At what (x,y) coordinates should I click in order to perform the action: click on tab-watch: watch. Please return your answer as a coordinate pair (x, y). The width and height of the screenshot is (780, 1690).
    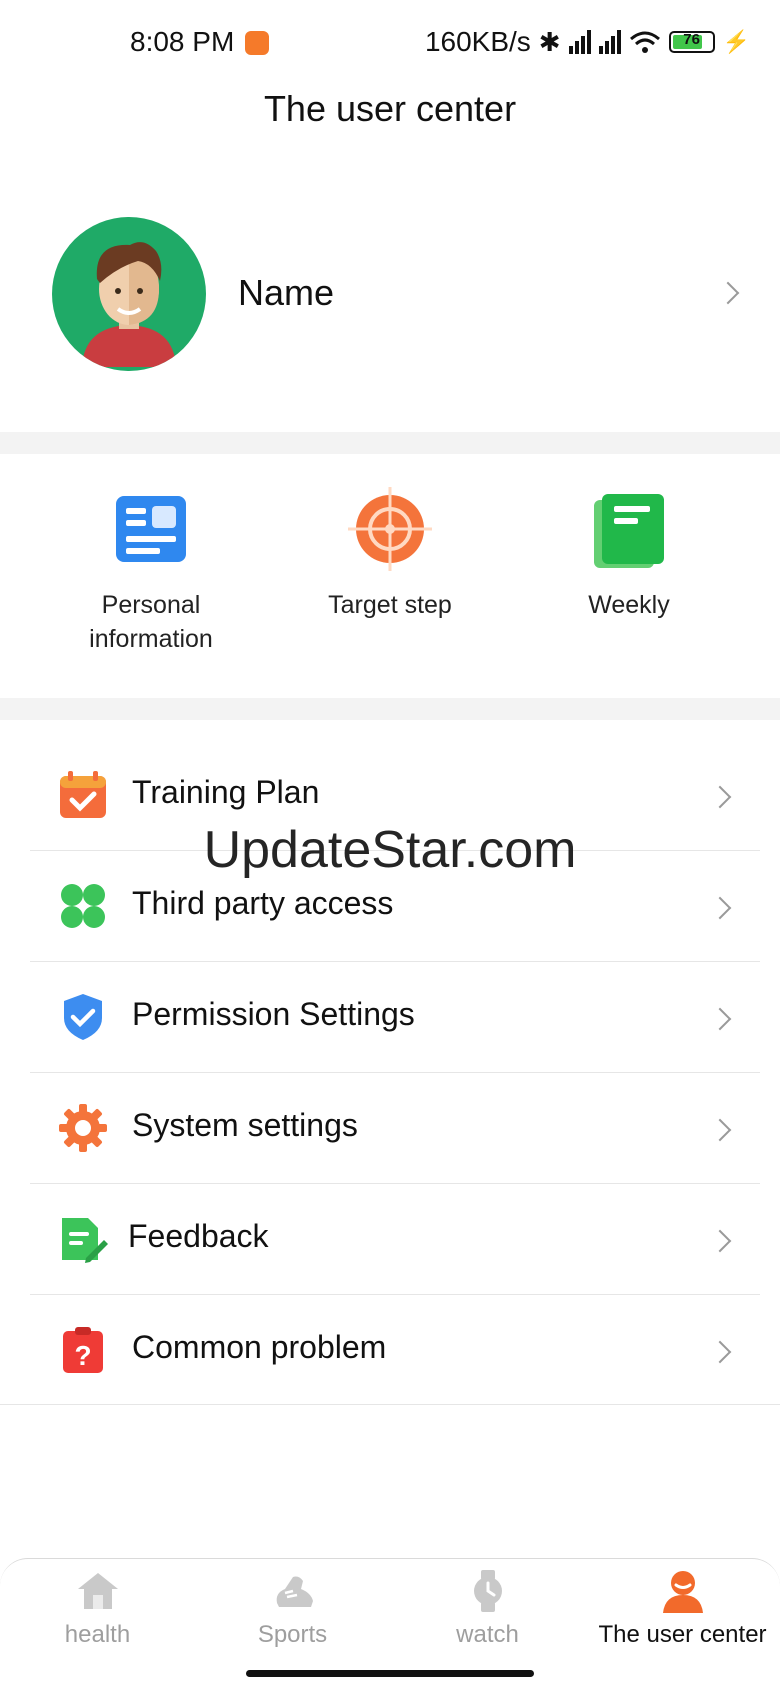
    Looking at the image, I should click on (487, 1609).